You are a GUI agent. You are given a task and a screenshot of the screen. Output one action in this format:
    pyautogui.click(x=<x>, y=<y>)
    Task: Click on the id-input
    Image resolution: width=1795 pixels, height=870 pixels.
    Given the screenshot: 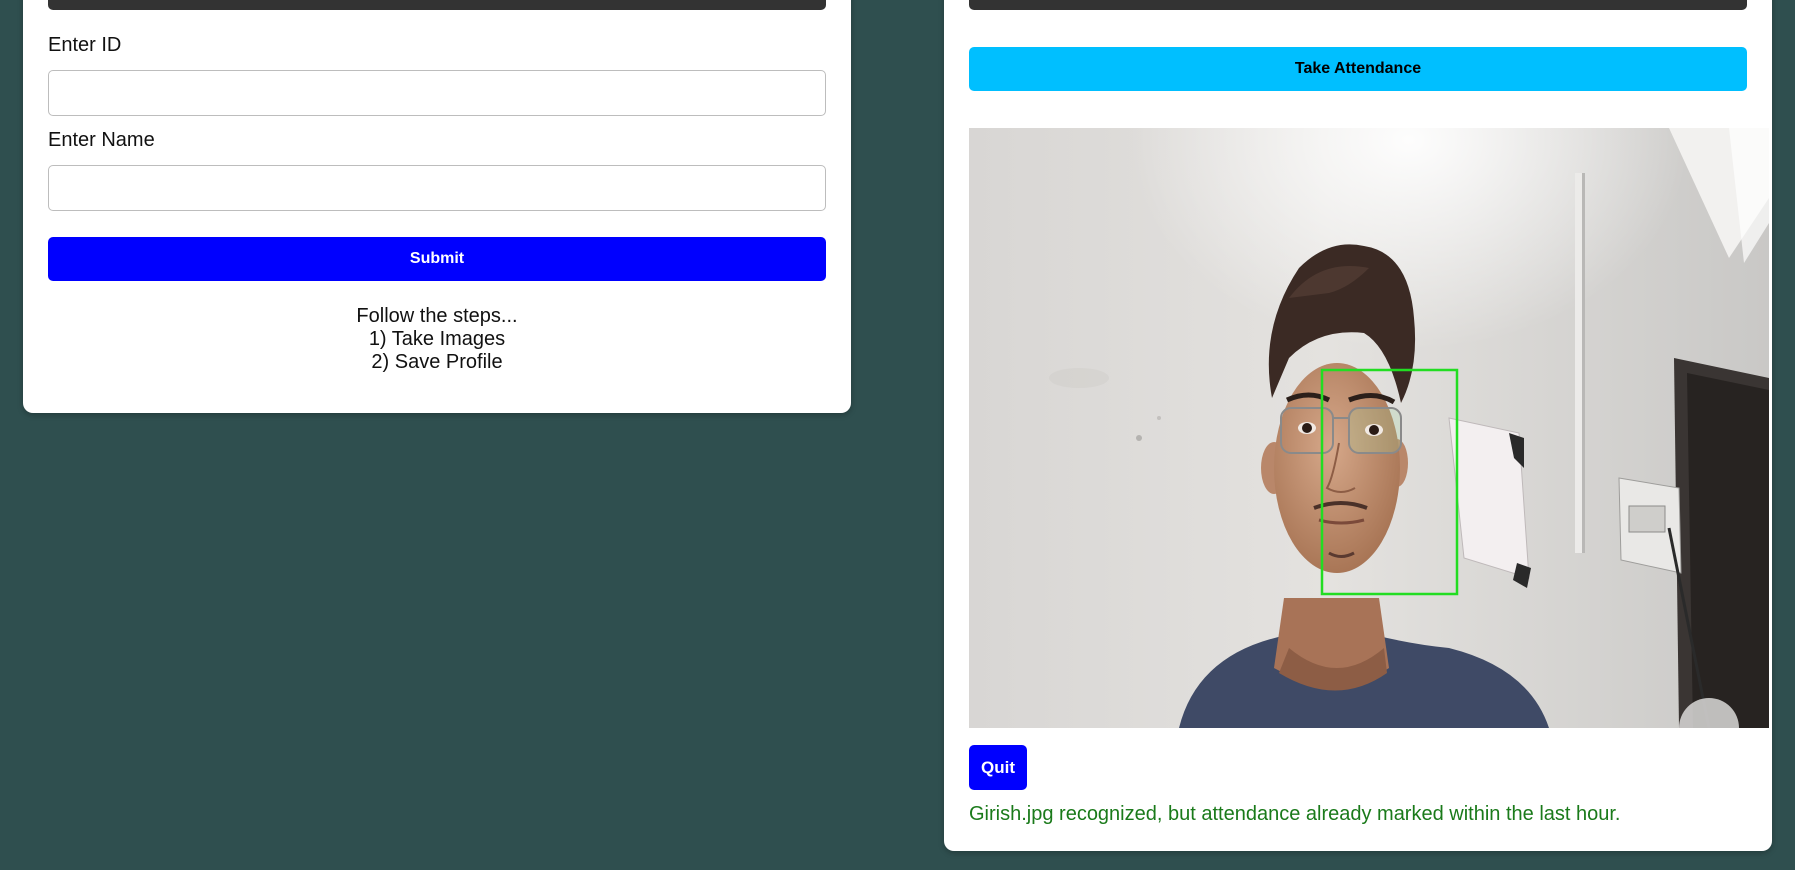 What is the action you would take?
    pyautogui.click(x=437, y=93)
    